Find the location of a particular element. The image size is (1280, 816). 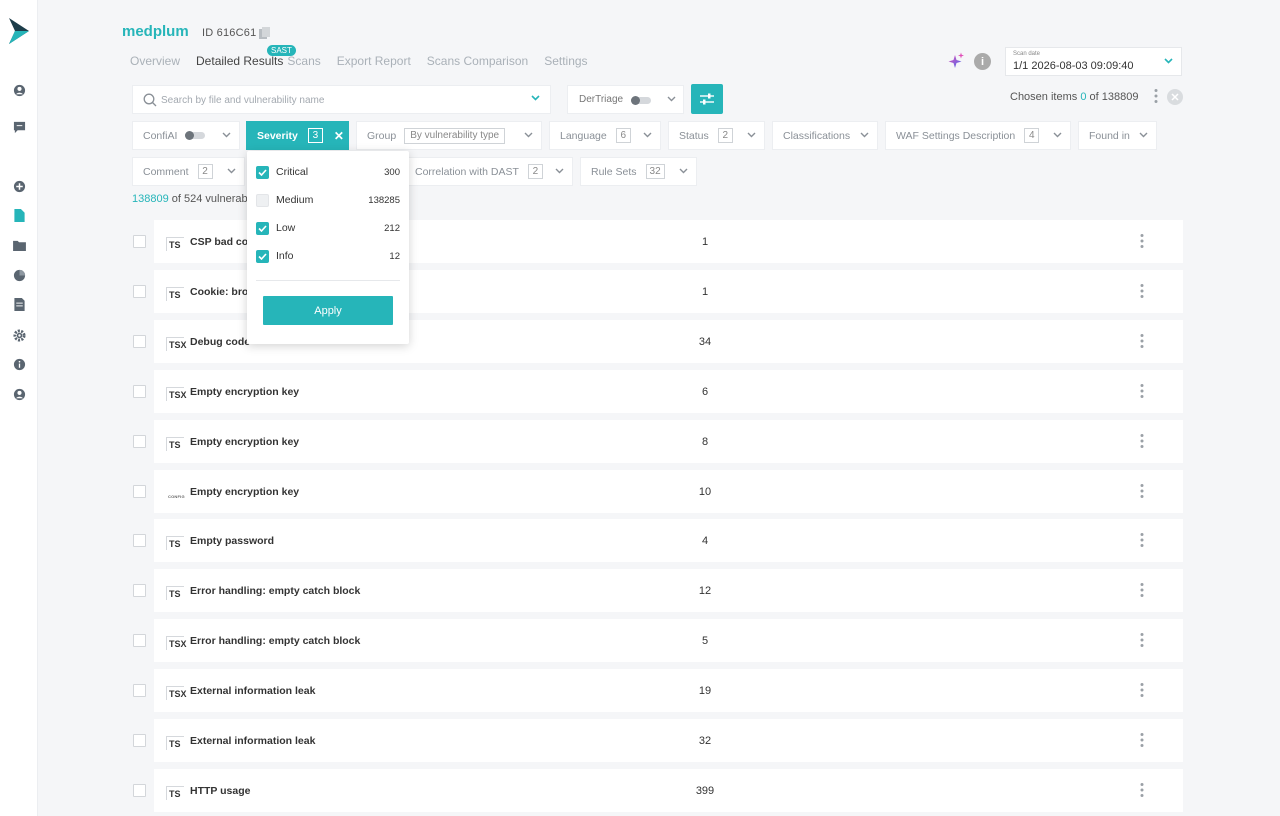

pie-chart-icon is located at coordinates (19, 275).